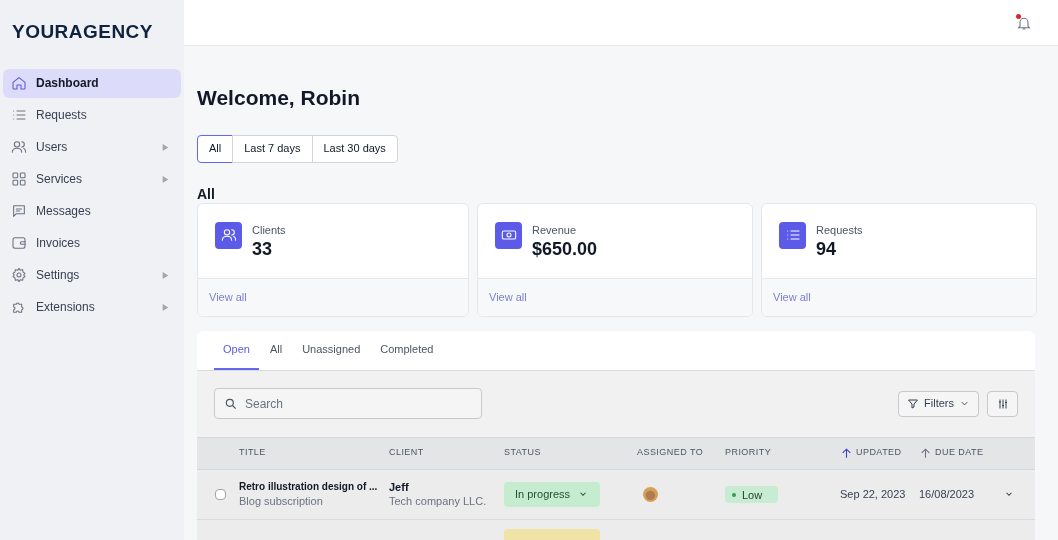 This screenshot has height=540, width=1058. What do you see at coordinates (92, 179) in the screenshot?
I see `sidebar-item: Services` at bounding box center [92, 179].